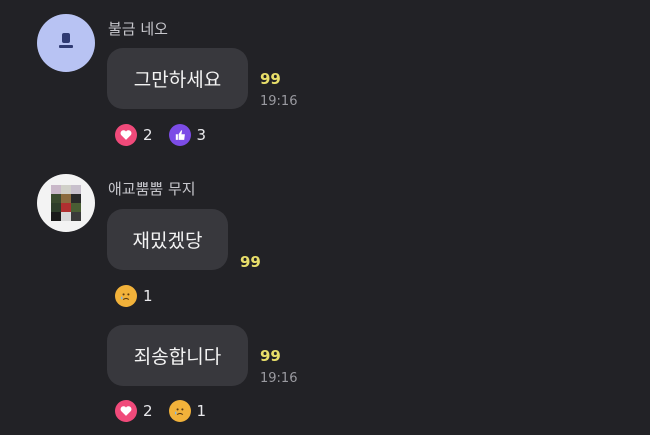 This screenshot has height=435, width=650. I want to click on message-bubble: 재밌겠당, so click(167, 239).